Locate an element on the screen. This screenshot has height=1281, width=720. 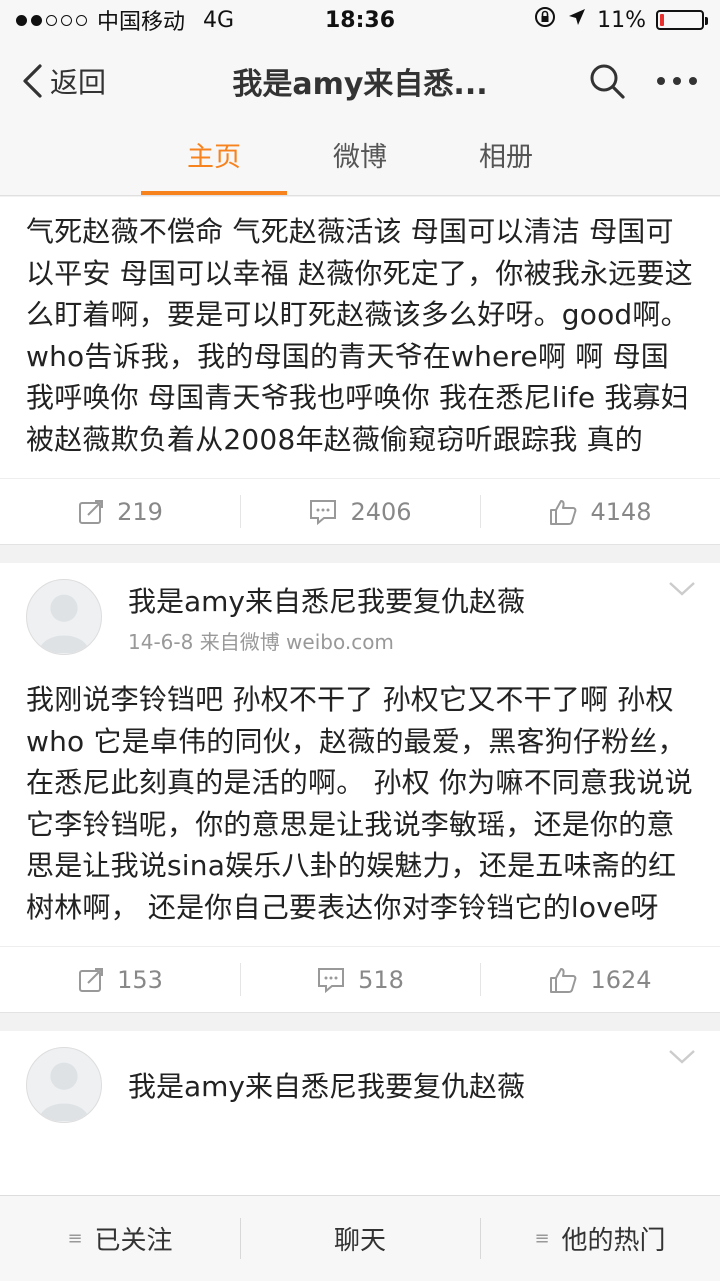
author-block: 我是amy来自悉尼我要复仇赵薇 14-6-8 来自微博 weibo.com is located at coordinates (326, 617).